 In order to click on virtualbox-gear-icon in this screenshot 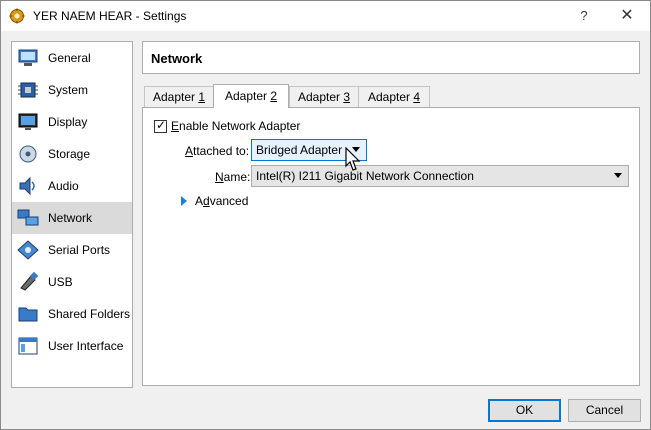, I will do `click(17, 16)`.